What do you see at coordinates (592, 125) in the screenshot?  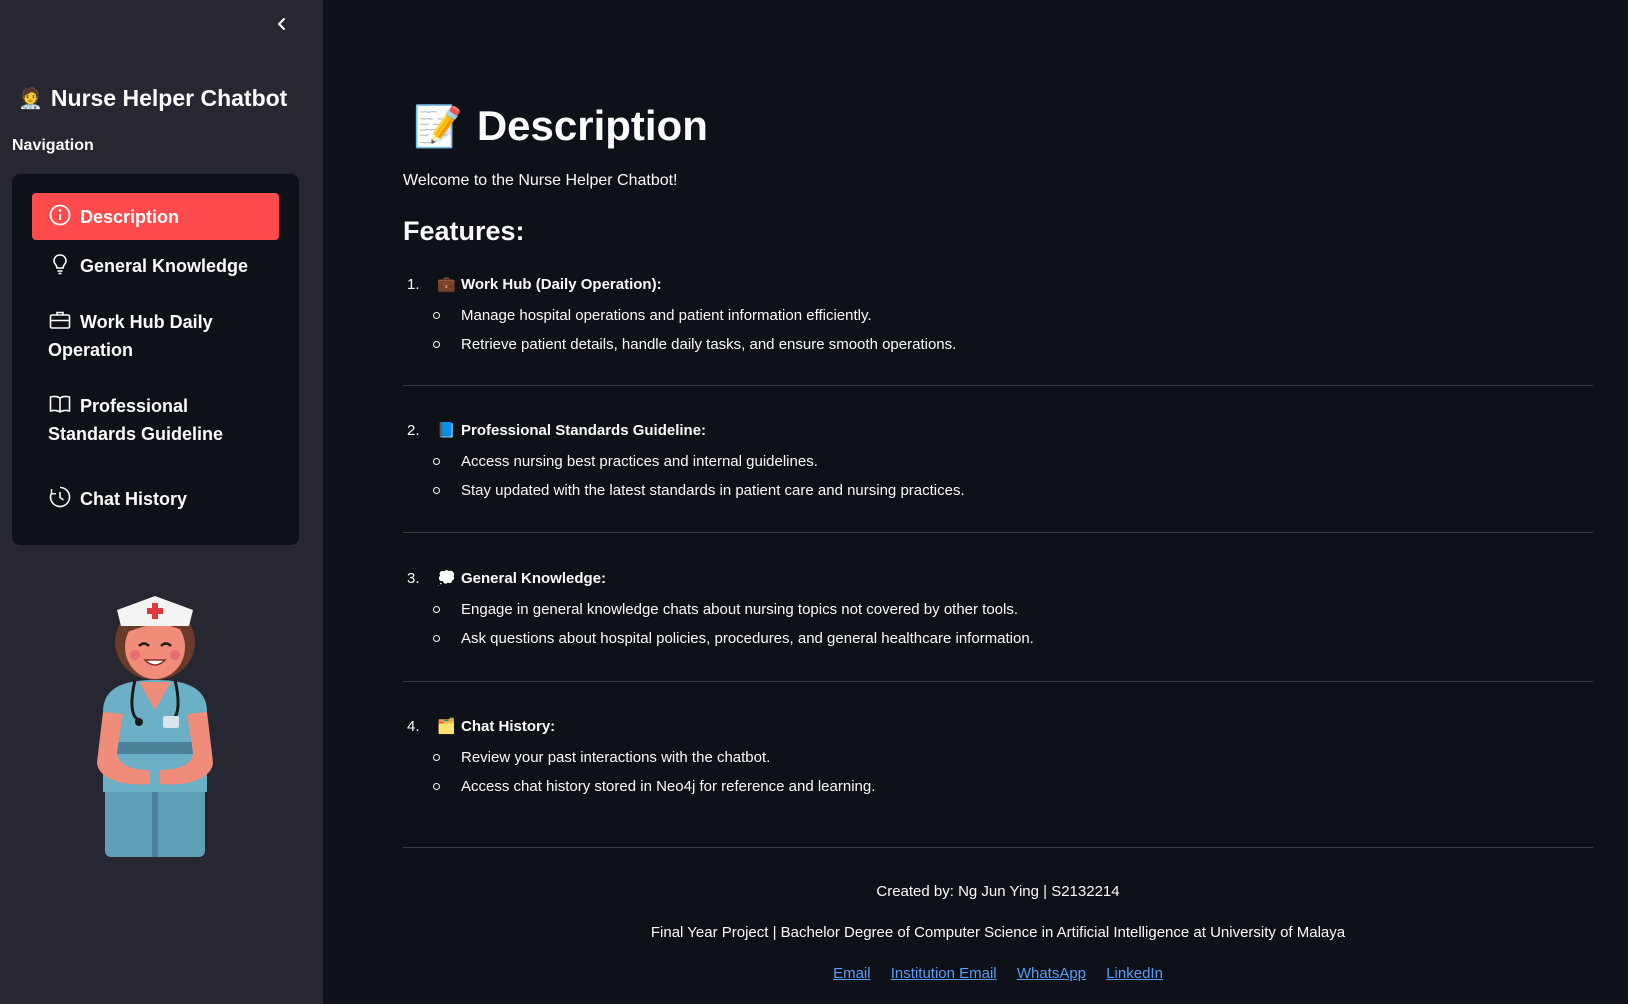 I see `page-title-text: Description` at bounding box center [592, 125].